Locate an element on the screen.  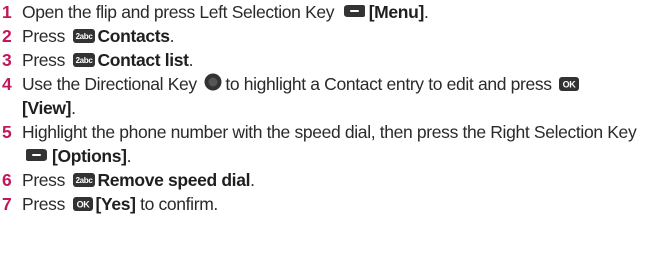
step-number: 2 is located at coordinates (7, 36).